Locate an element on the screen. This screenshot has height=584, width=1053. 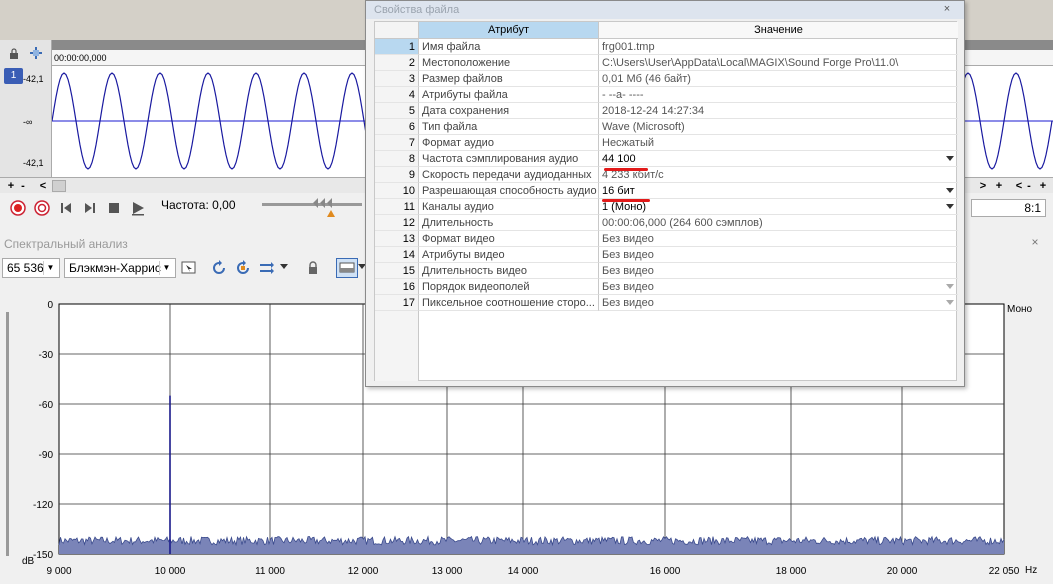
property-row: 14 Атрибуты видео Без видео is located at coordinates (666, 255).